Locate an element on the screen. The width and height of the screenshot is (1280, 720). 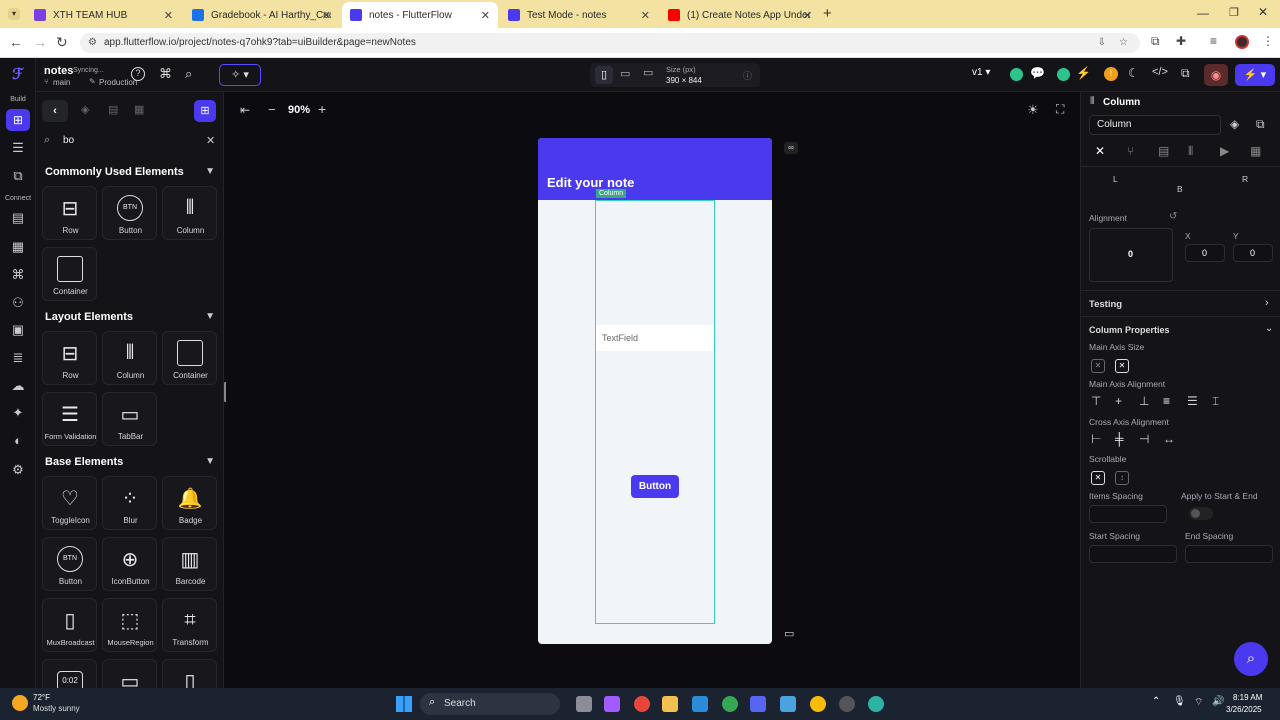
fit-screen-icon: ⛶ is located at coordinates (1060, 109).